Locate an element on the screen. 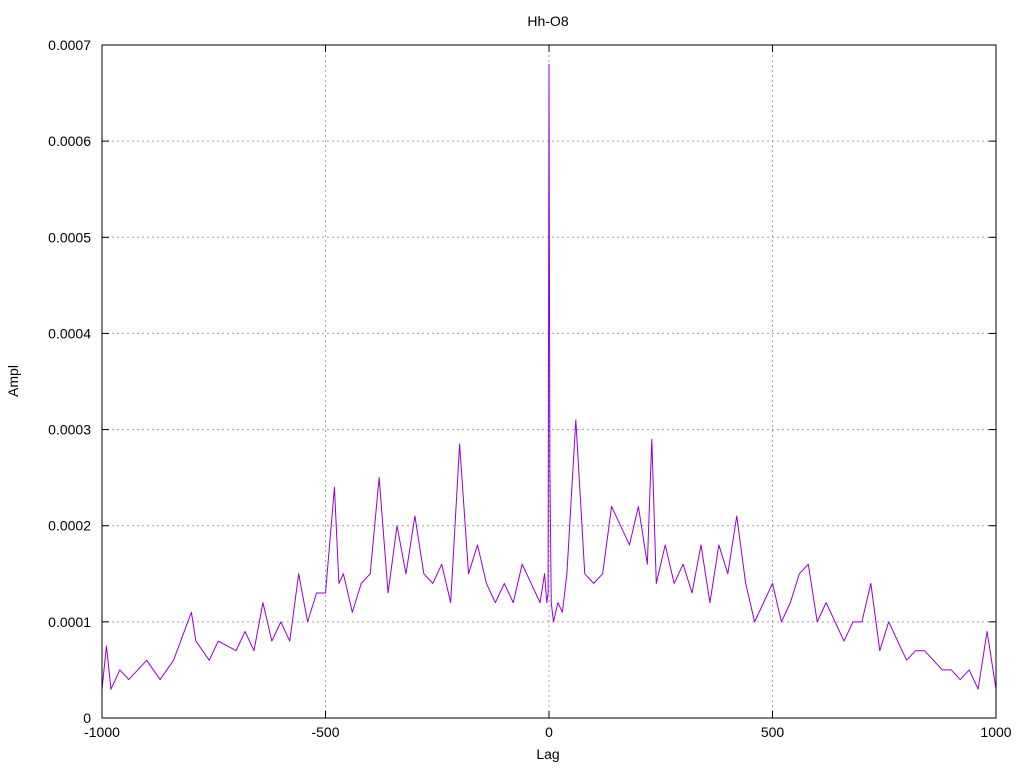 This screenshot has width=1024, height=768. y-tick-label: 0.0006 is located at coordinates (69, 141).